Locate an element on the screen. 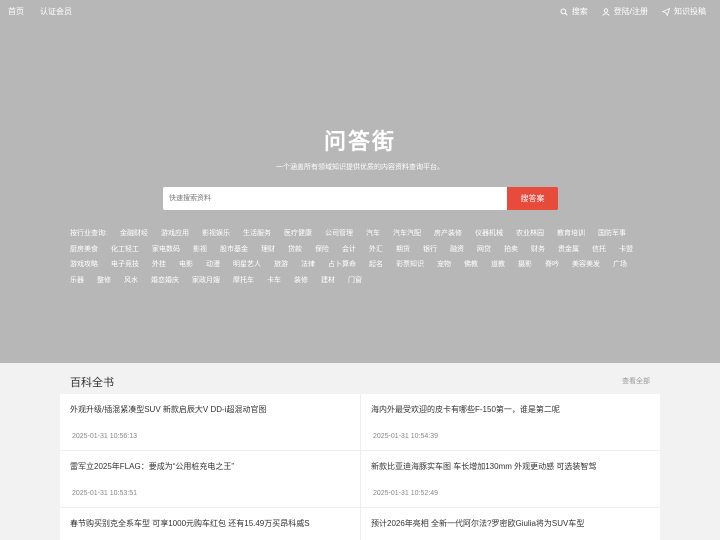 This screenshot has height=540, width=720. category-tag: 汽车 is located at coordinates (373, 234).